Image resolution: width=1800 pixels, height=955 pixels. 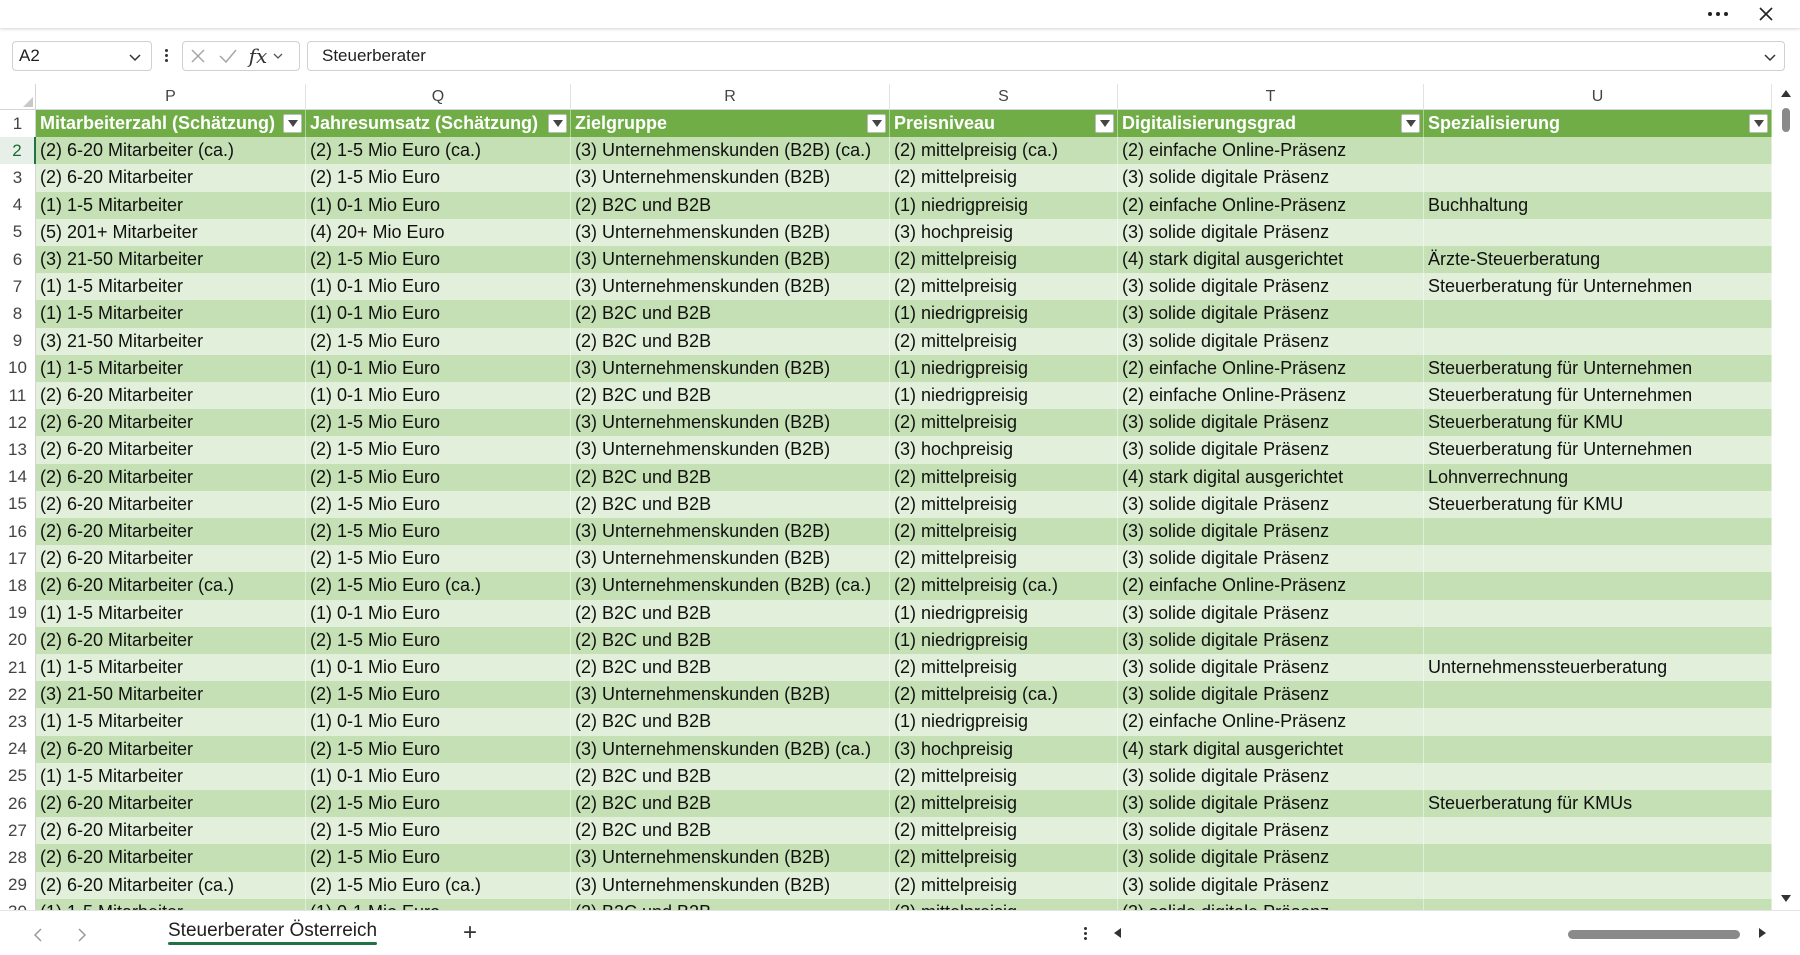 I want to click on row-number: 8, so click(x=18, y=314).